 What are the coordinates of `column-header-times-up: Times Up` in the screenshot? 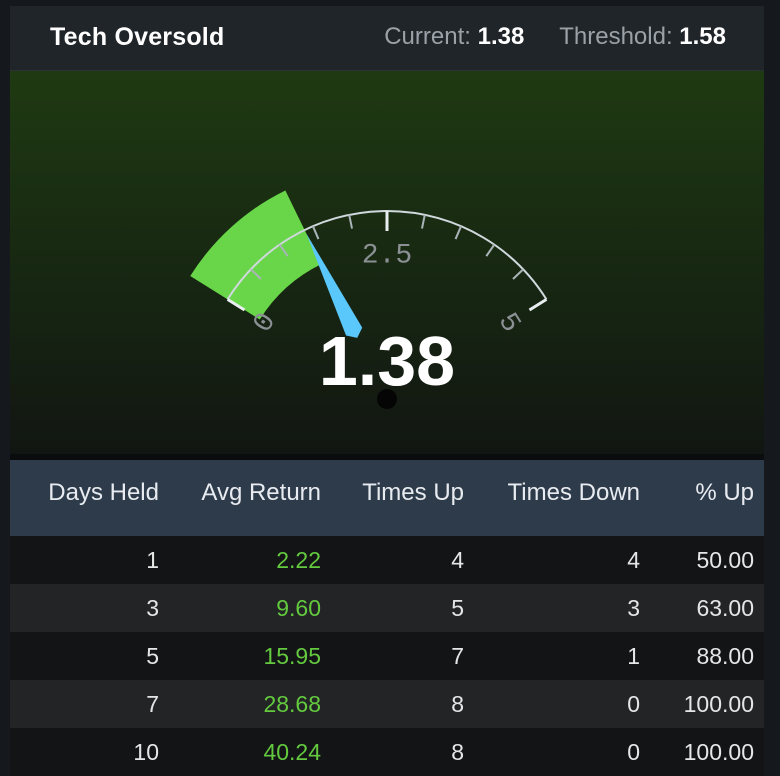 It's located at (404, 498).